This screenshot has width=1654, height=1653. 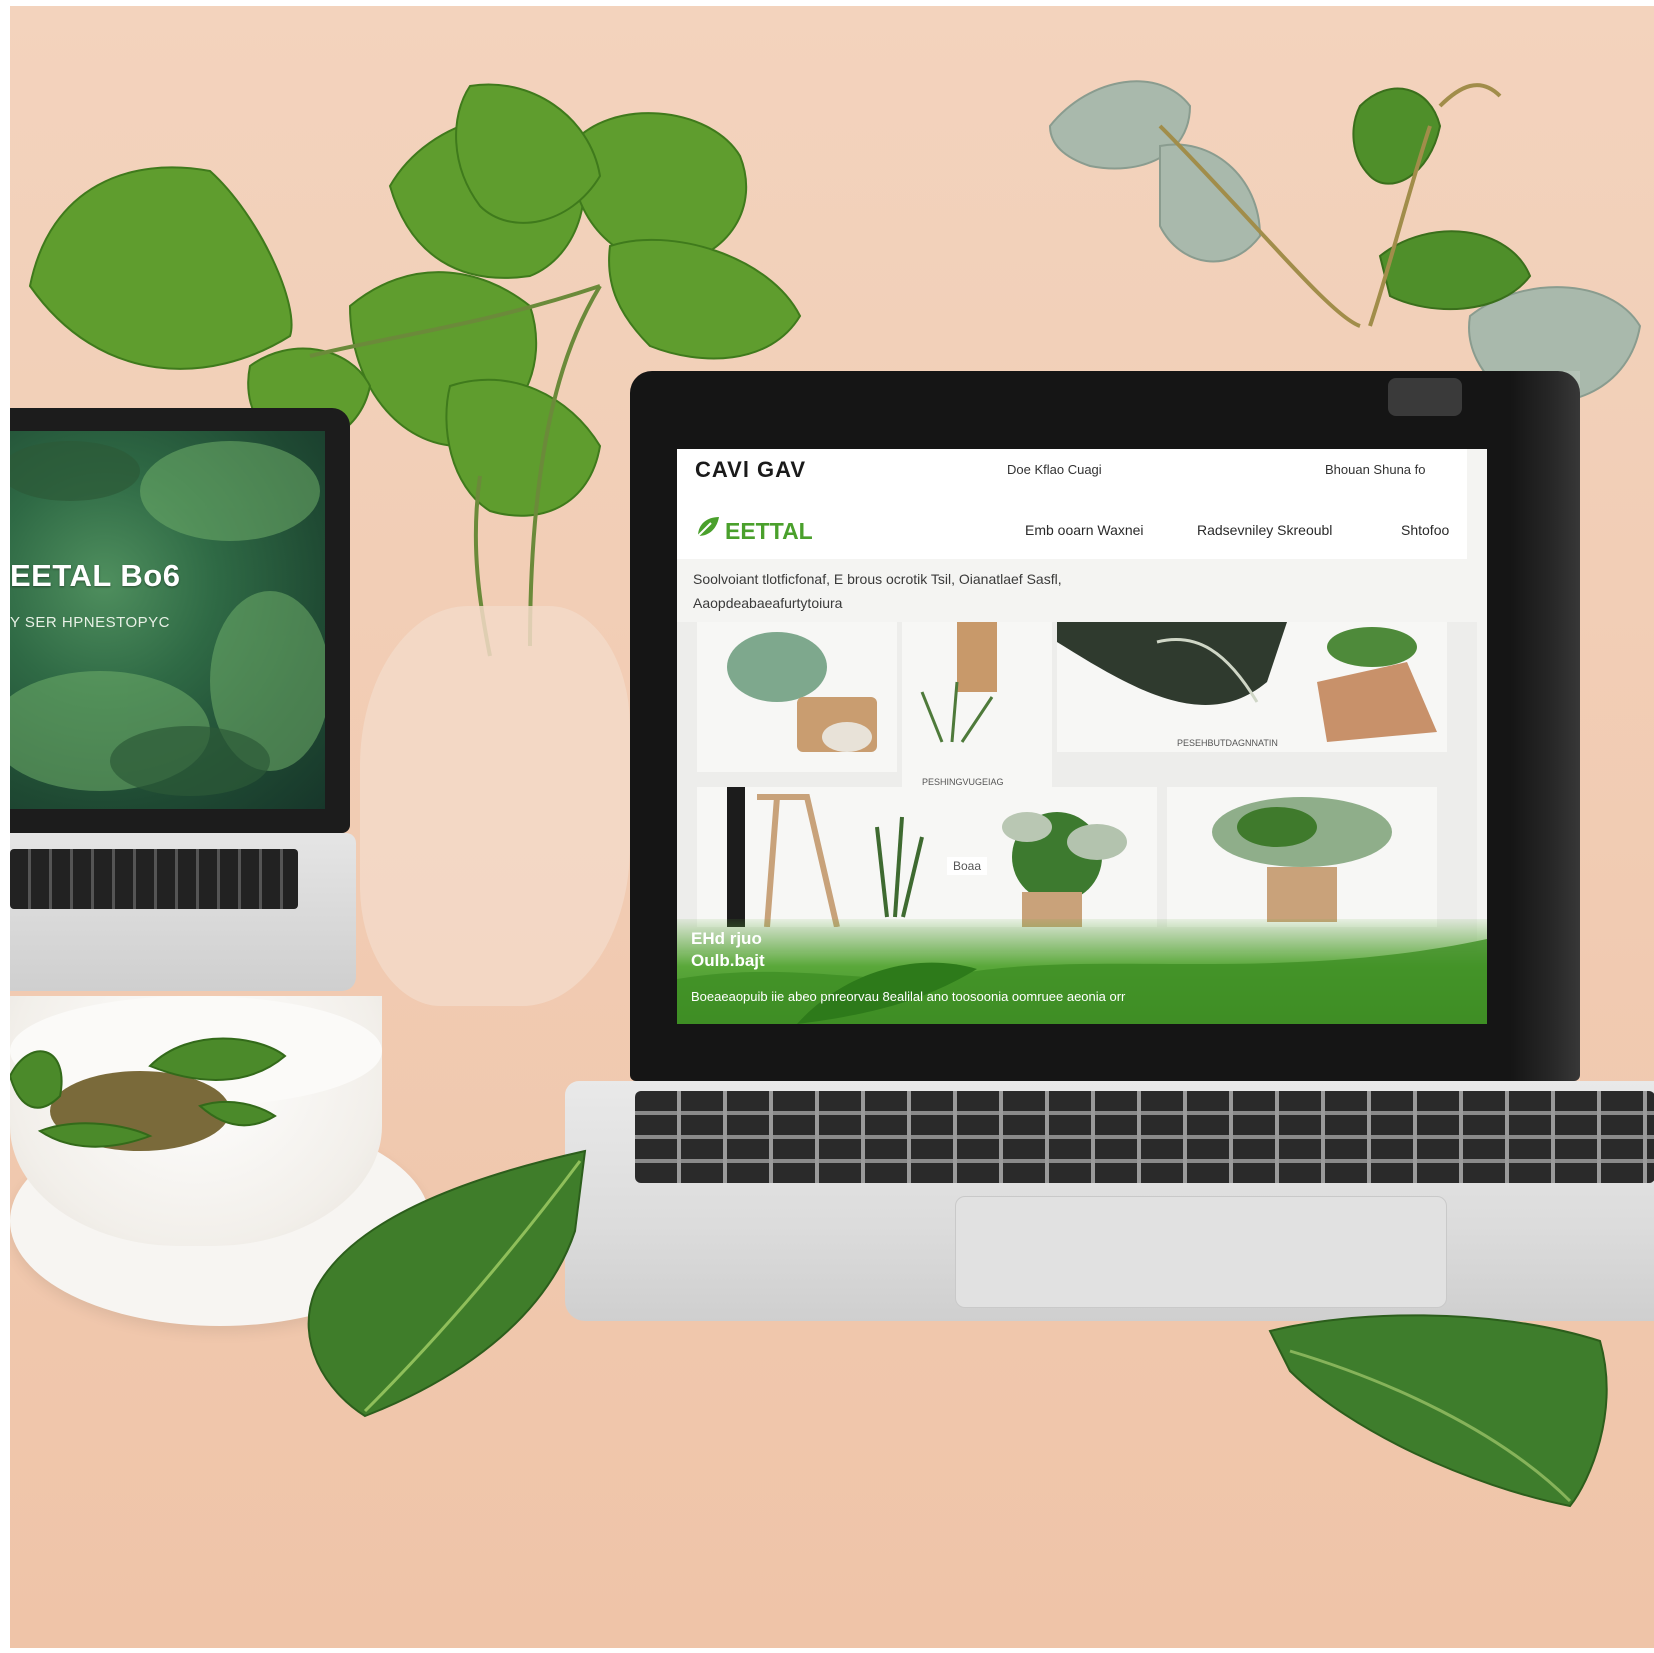 I want to click on nav-link-1: Emb ooarn Waxnei, so click(x=1084, y=530).